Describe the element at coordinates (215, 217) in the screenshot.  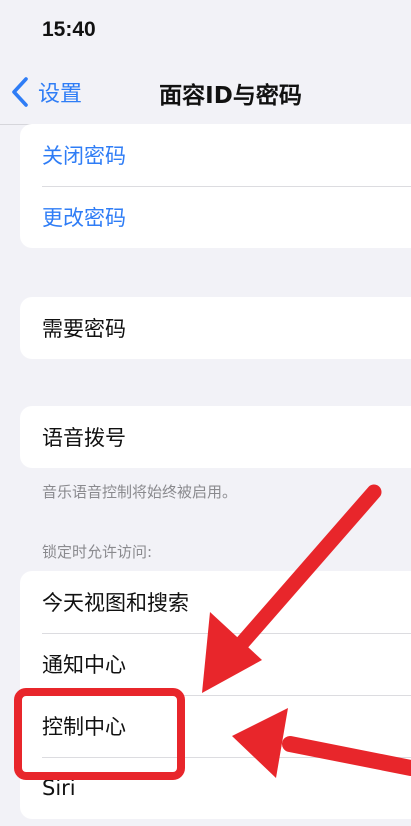
I see `change-passcode-button: 更改密码` at that location.